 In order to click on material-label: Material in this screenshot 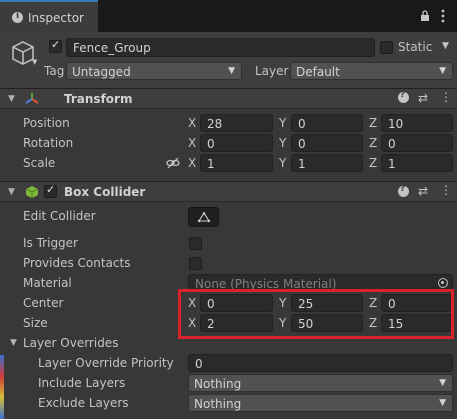, I will do `click(47, 283)`.